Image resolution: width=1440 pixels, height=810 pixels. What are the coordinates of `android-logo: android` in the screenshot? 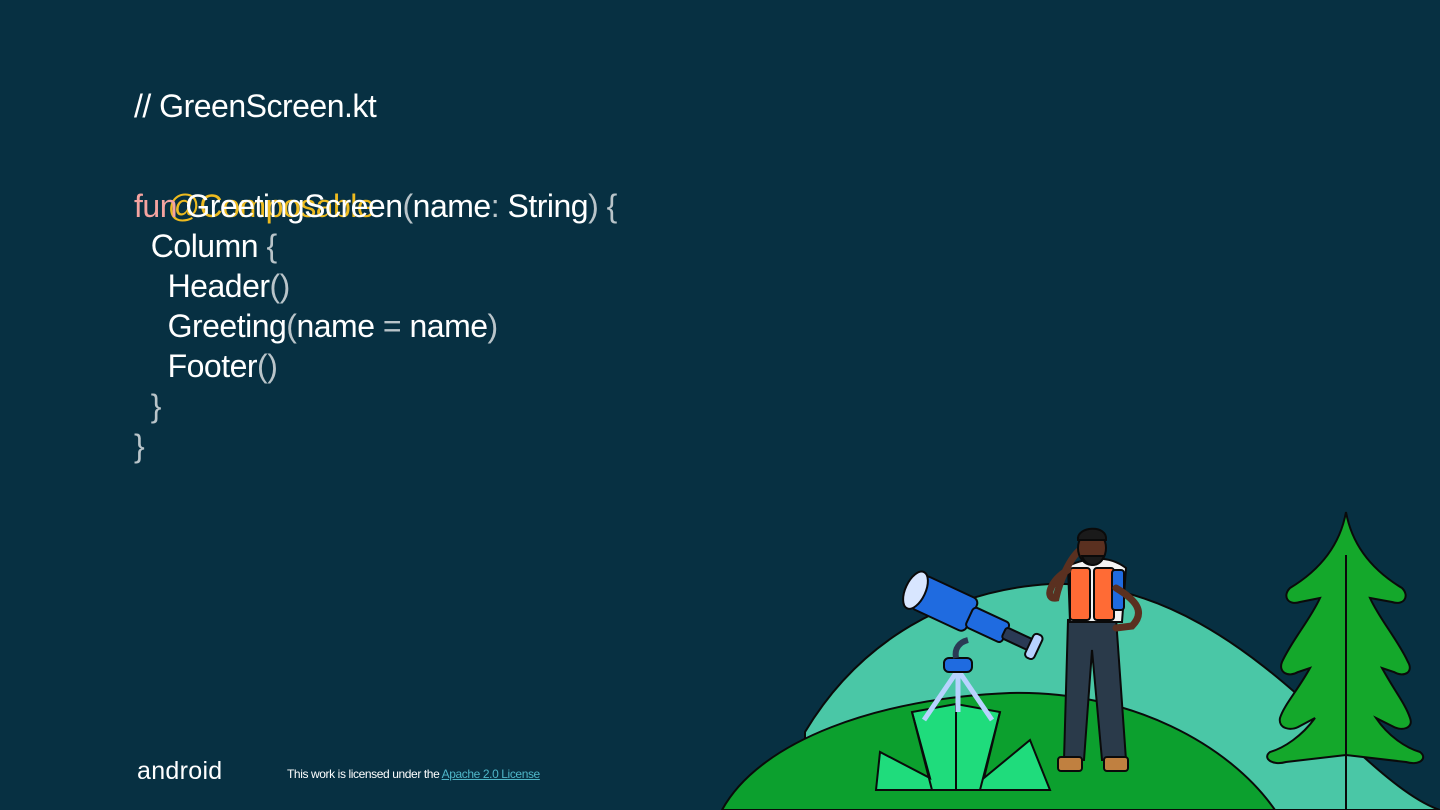 It's located at (180, 771).